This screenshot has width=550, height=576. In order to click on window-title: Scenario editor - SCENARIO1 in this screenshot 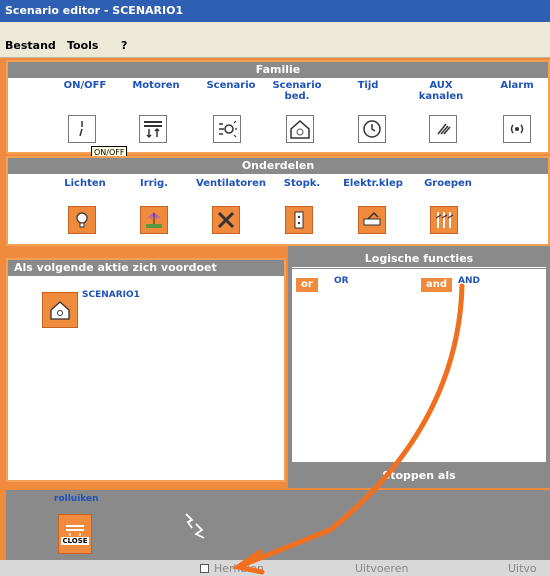, I will do `click(94, 10)`.